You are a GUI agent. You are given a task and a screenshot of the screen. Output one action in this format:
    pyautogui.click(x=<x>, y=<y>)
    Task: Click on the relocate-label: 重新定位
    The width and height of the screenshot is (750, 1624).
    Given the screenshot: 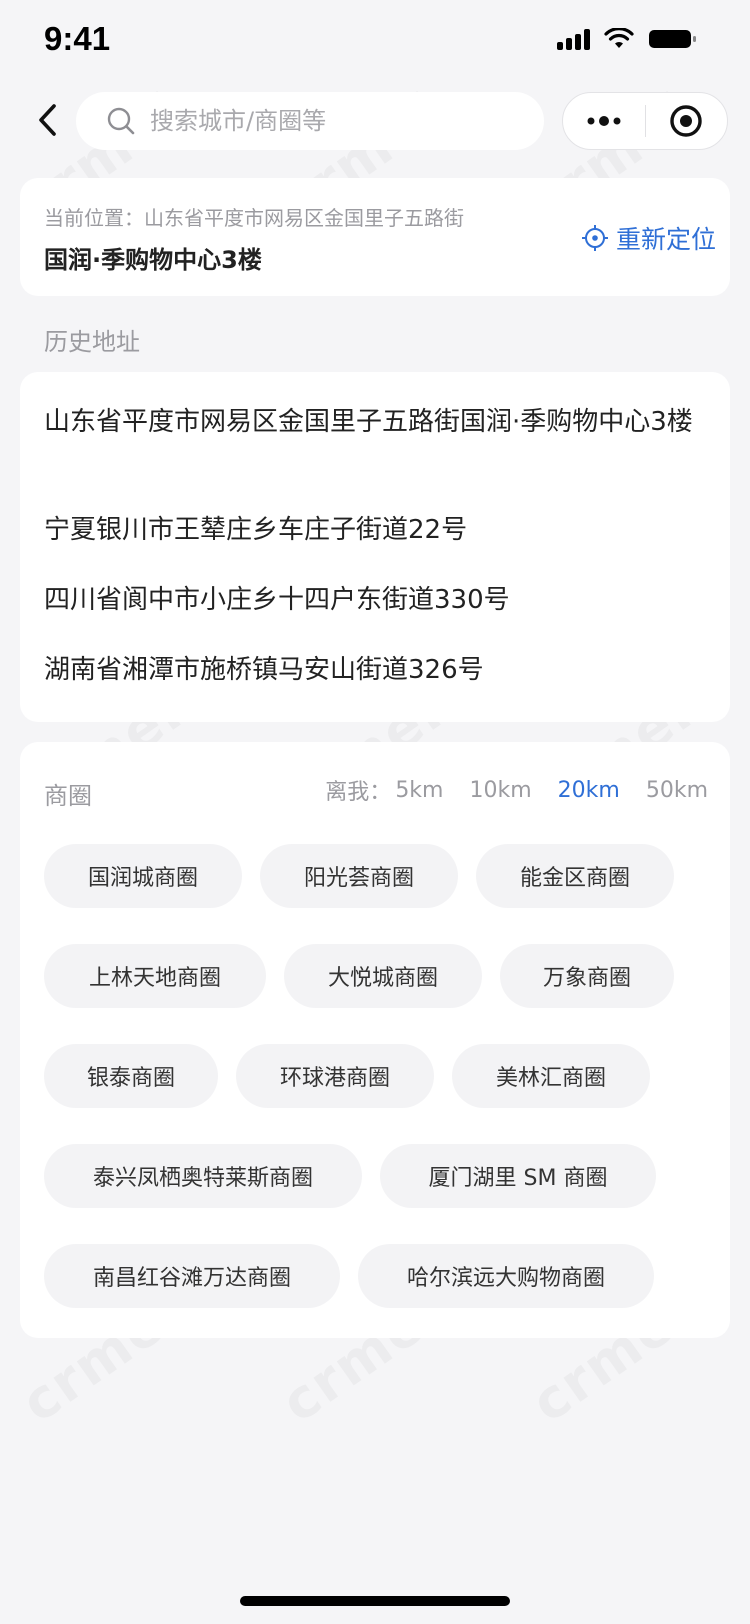 What is the action you would take?
    pyautogui.click(x=665, y=239)
    